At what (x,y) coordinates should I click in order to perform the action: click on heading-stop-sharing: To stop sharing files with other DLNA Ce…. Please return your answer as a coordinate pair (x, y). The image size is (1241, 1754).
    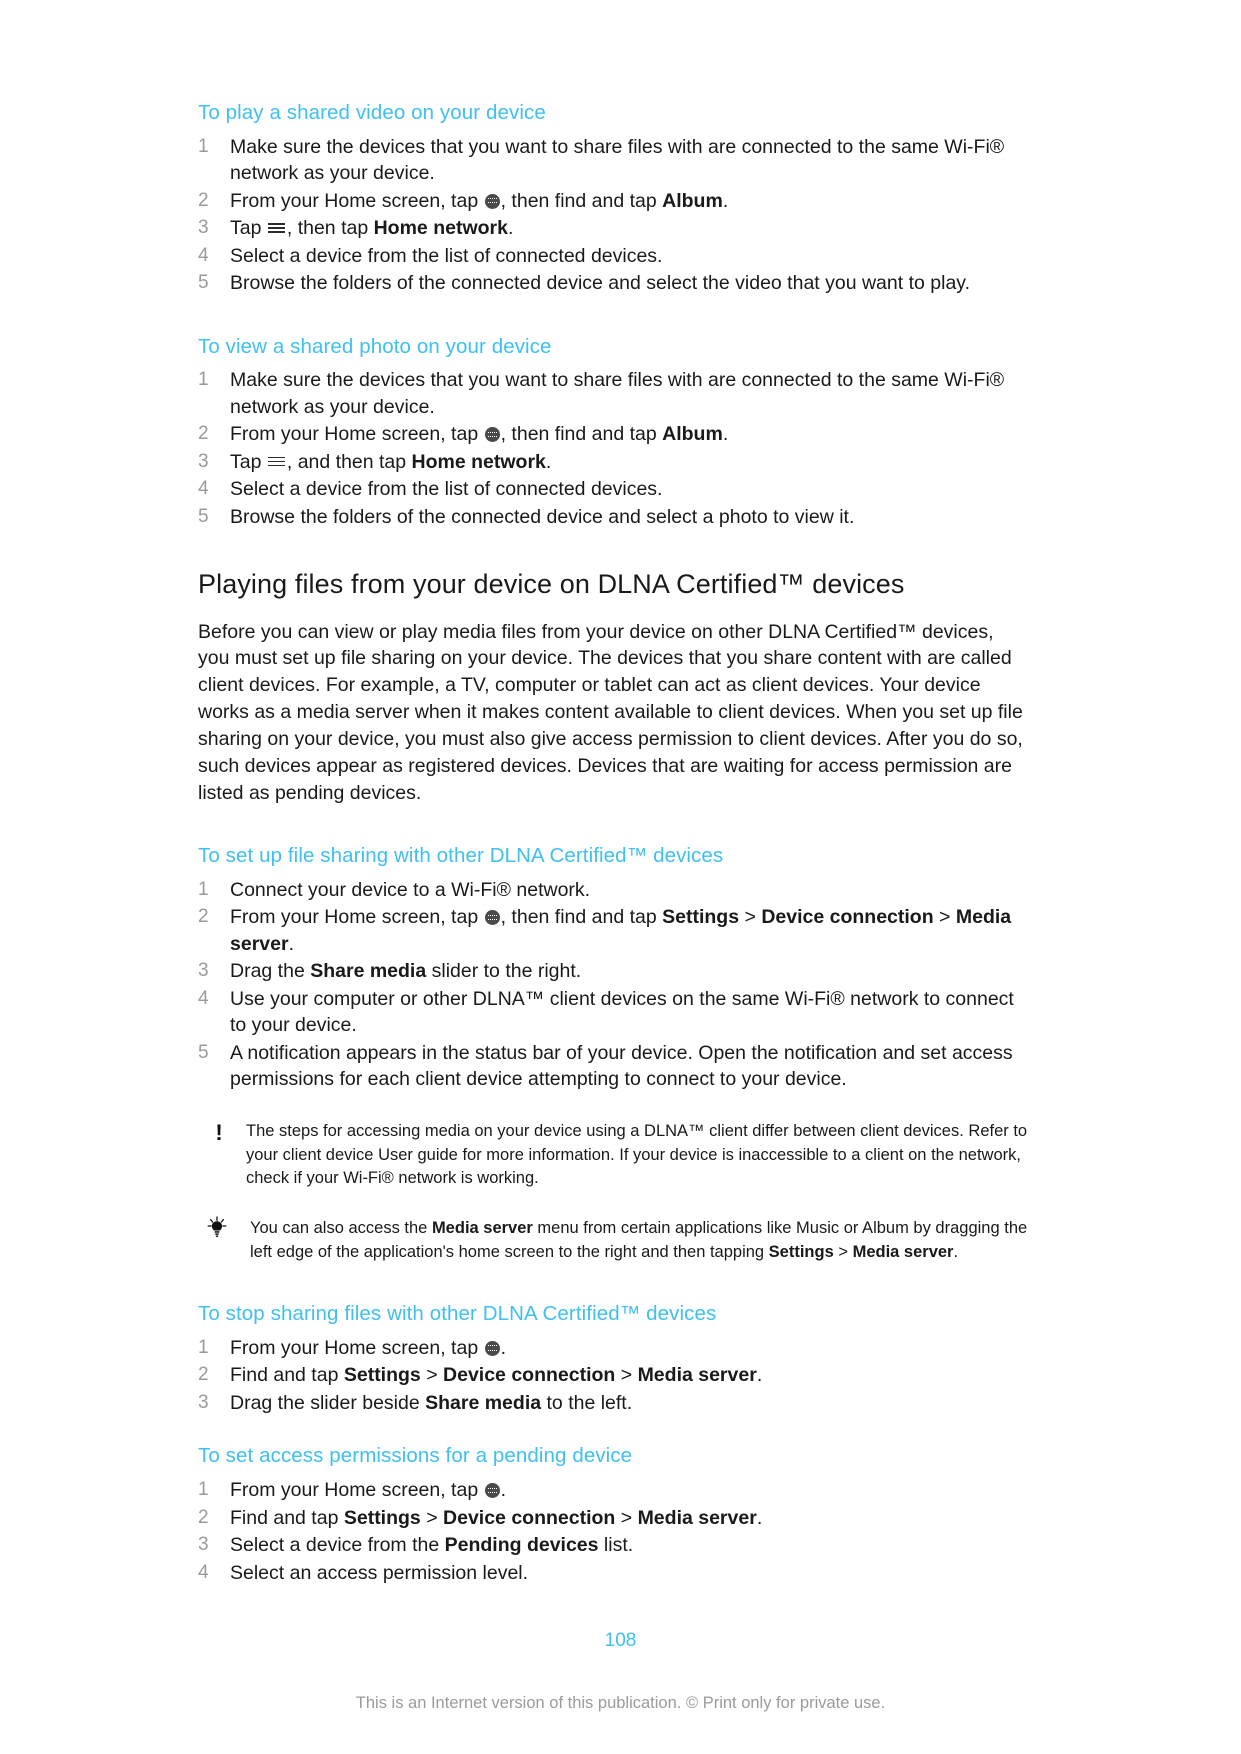
    Looking at the image, I should click on (457, 1314).